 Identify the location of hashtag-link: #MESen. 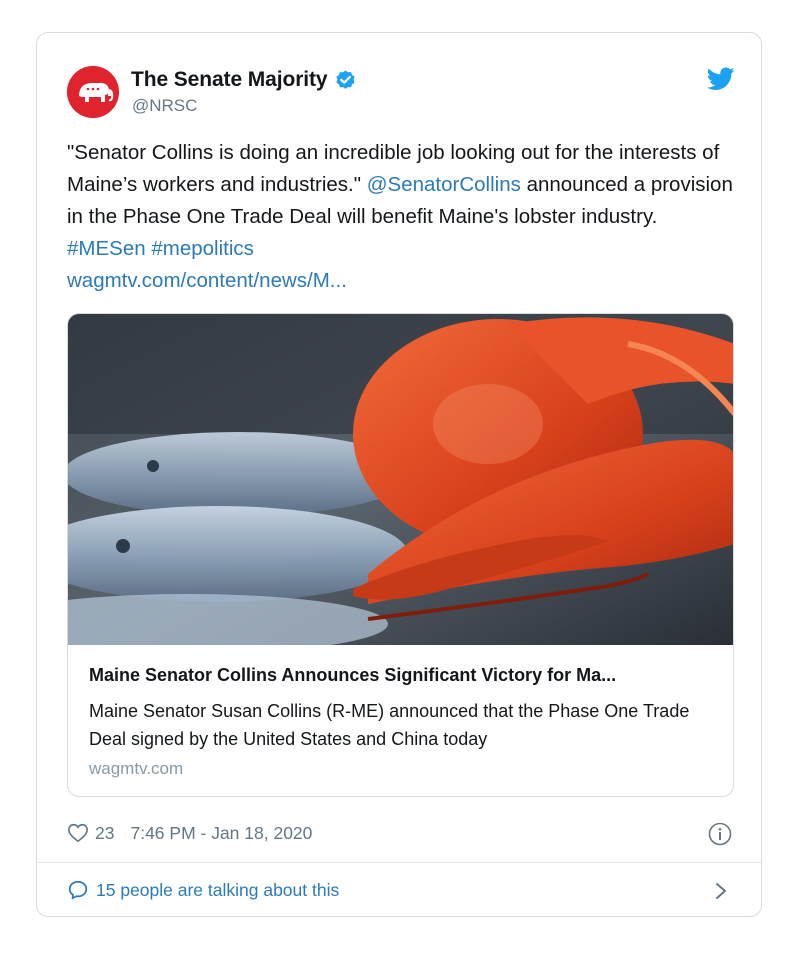
(106, 248).